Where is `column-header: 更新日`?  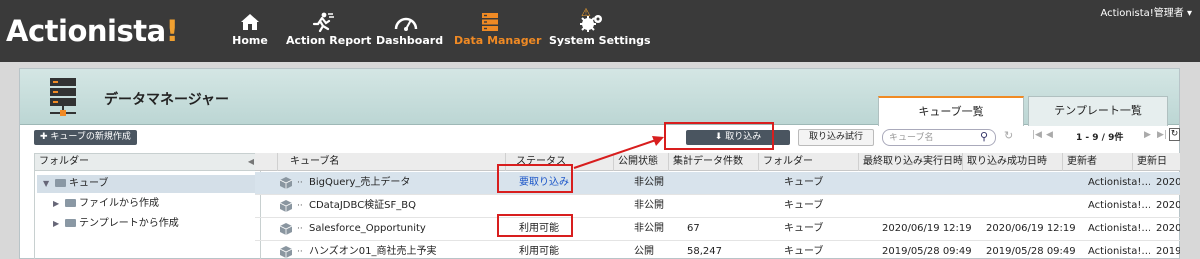
column-header: 更新日 is located at coordinates (1156, 162).